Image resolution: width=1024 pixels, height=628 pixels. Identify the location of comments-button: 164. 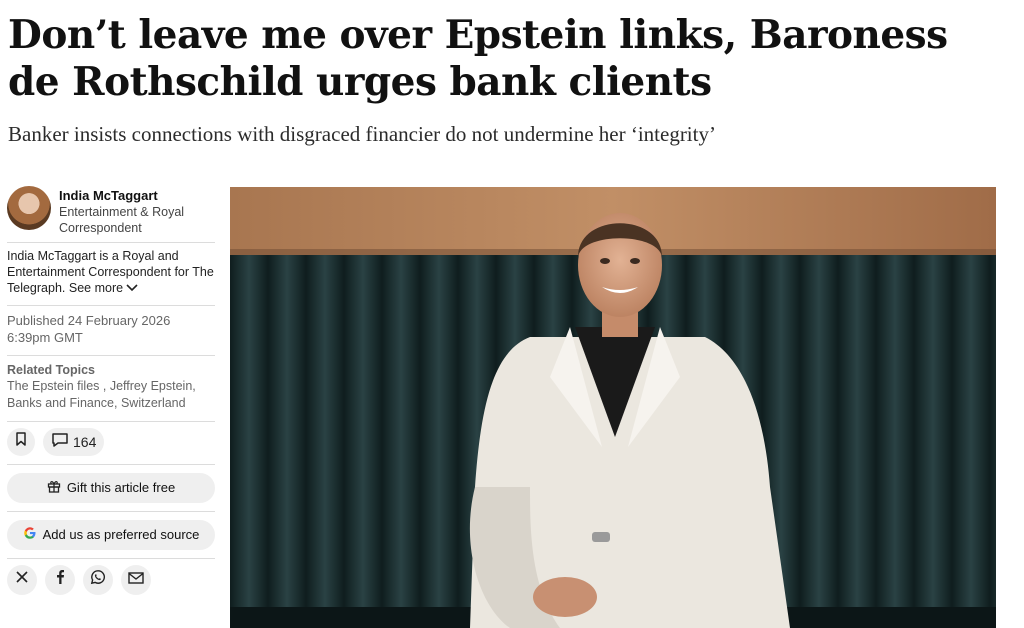
(74, 441).